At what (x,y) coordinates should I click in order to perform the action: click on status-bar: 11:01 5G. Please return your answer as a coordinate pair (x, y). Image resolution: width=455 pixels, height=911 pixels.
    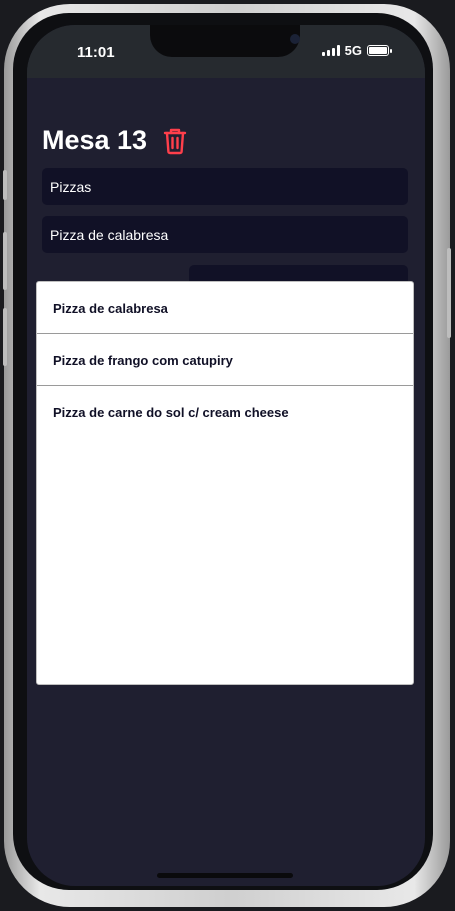
    Looking at the image, I should click on (226, 51).